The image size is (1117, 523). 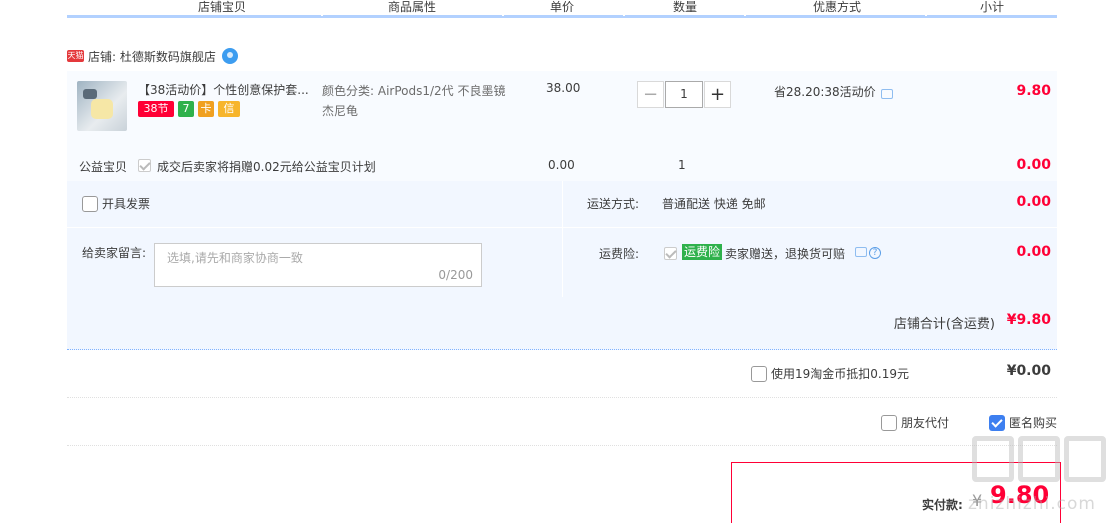 I want to click on friend-pay-option: 朋友代付, so click(x=915, y=422).